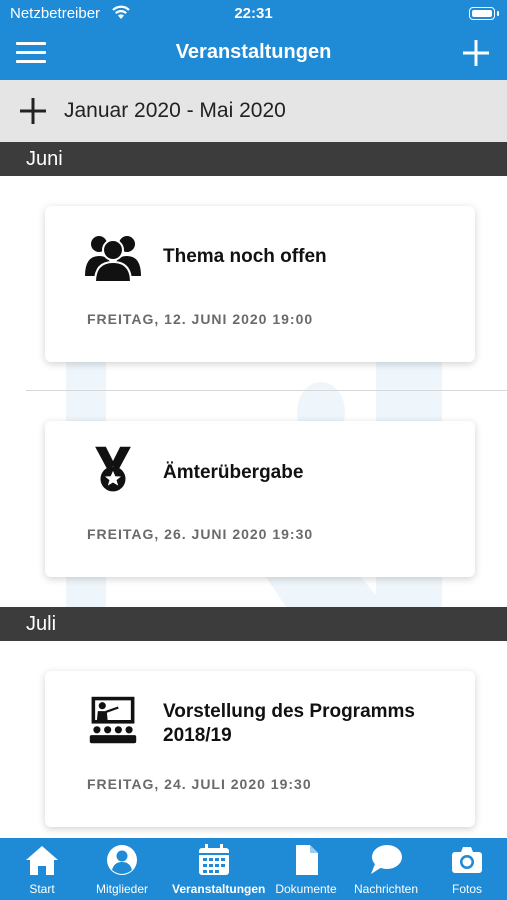 The height and width of the screenshot is (900, 507). What do you see at coordinates (253, 624) in the screenshot?
I see `section-header-july: Juli` at bounding box center [253, 624].